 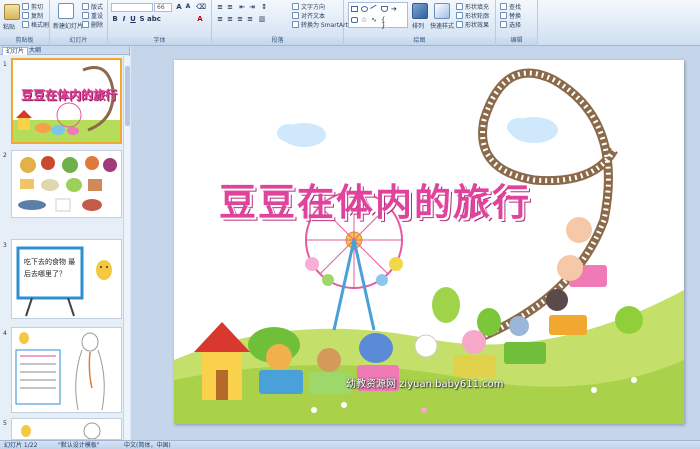 What do you see at coordinates (35, 51) in the screenshot?
I see `tab-outline: 大纲` at bounding box center [35, 51].